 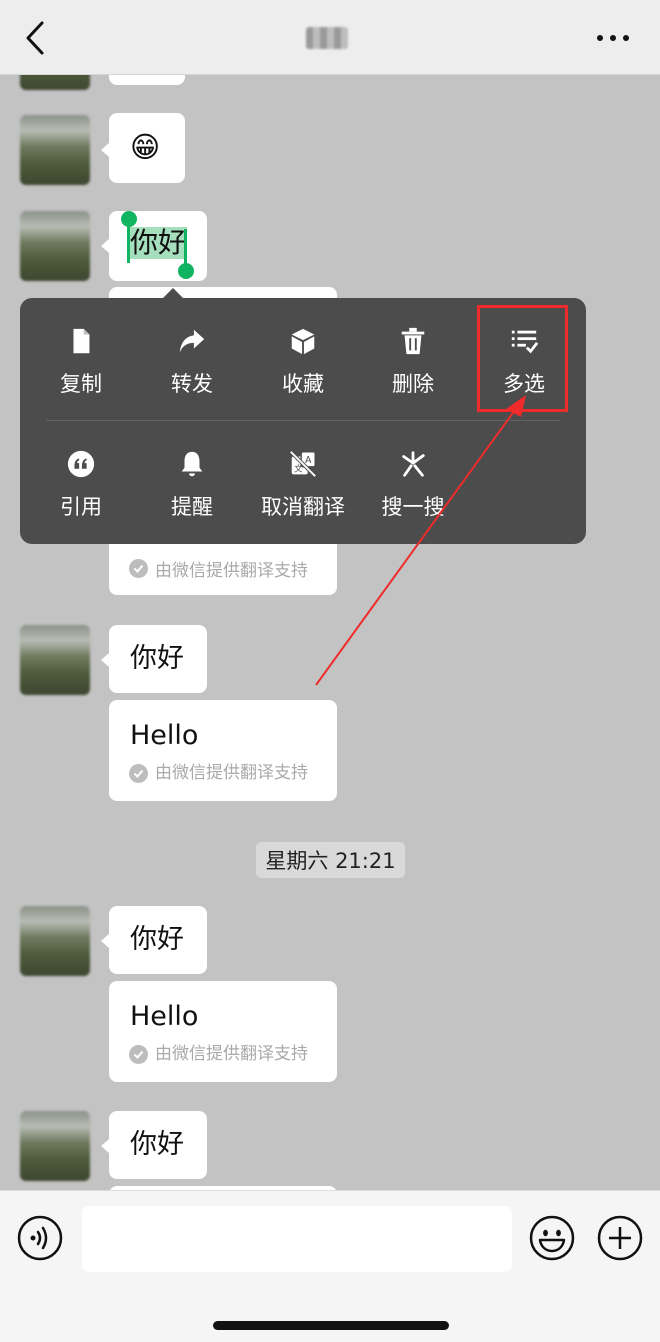 I want to click on emoji-icon, so click(x=552, y=1238).